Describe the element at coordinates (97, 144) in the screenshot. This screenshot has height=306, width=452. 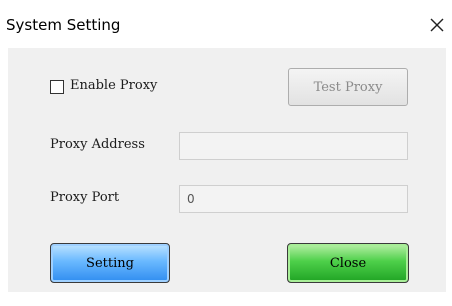
I see `proxy-address-label: Proxy Address` at that location.